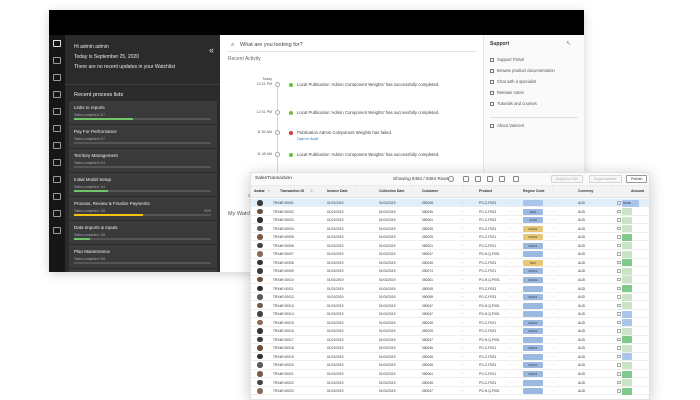 Image resolution: width=700 pixels, height=400 pixels. I want to click on customer-cell: 050074, so click(427, 271).